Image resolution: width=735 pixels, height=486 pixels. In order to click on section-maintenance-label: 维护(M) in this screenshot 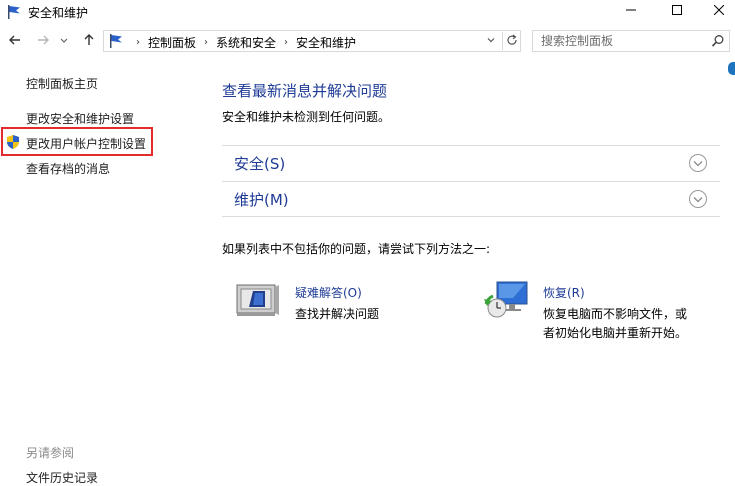, I will do `click(261, 200)`.